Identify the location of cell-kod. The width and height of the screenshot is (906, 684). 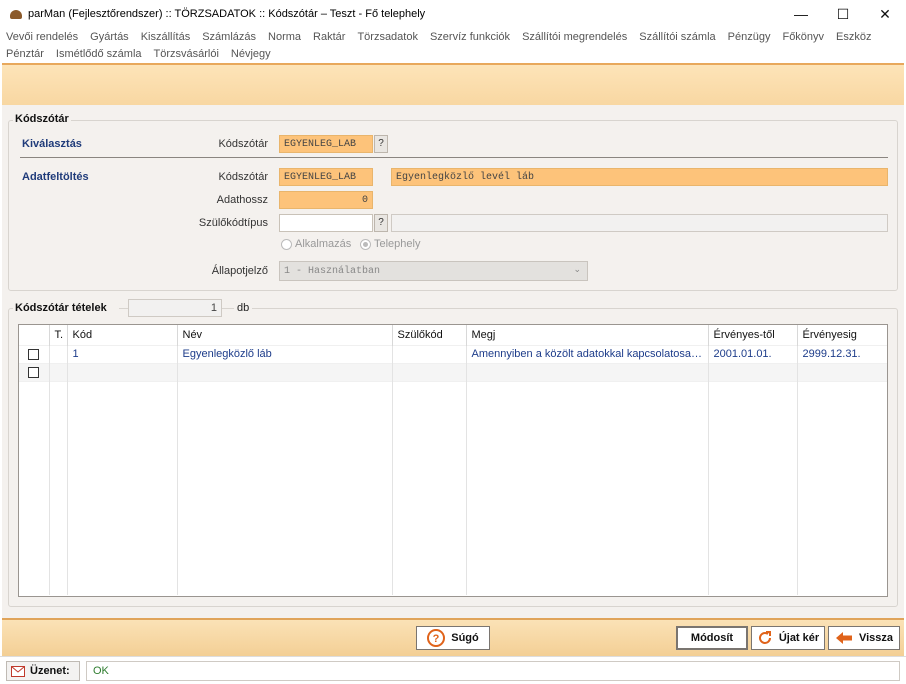
(122, 371).